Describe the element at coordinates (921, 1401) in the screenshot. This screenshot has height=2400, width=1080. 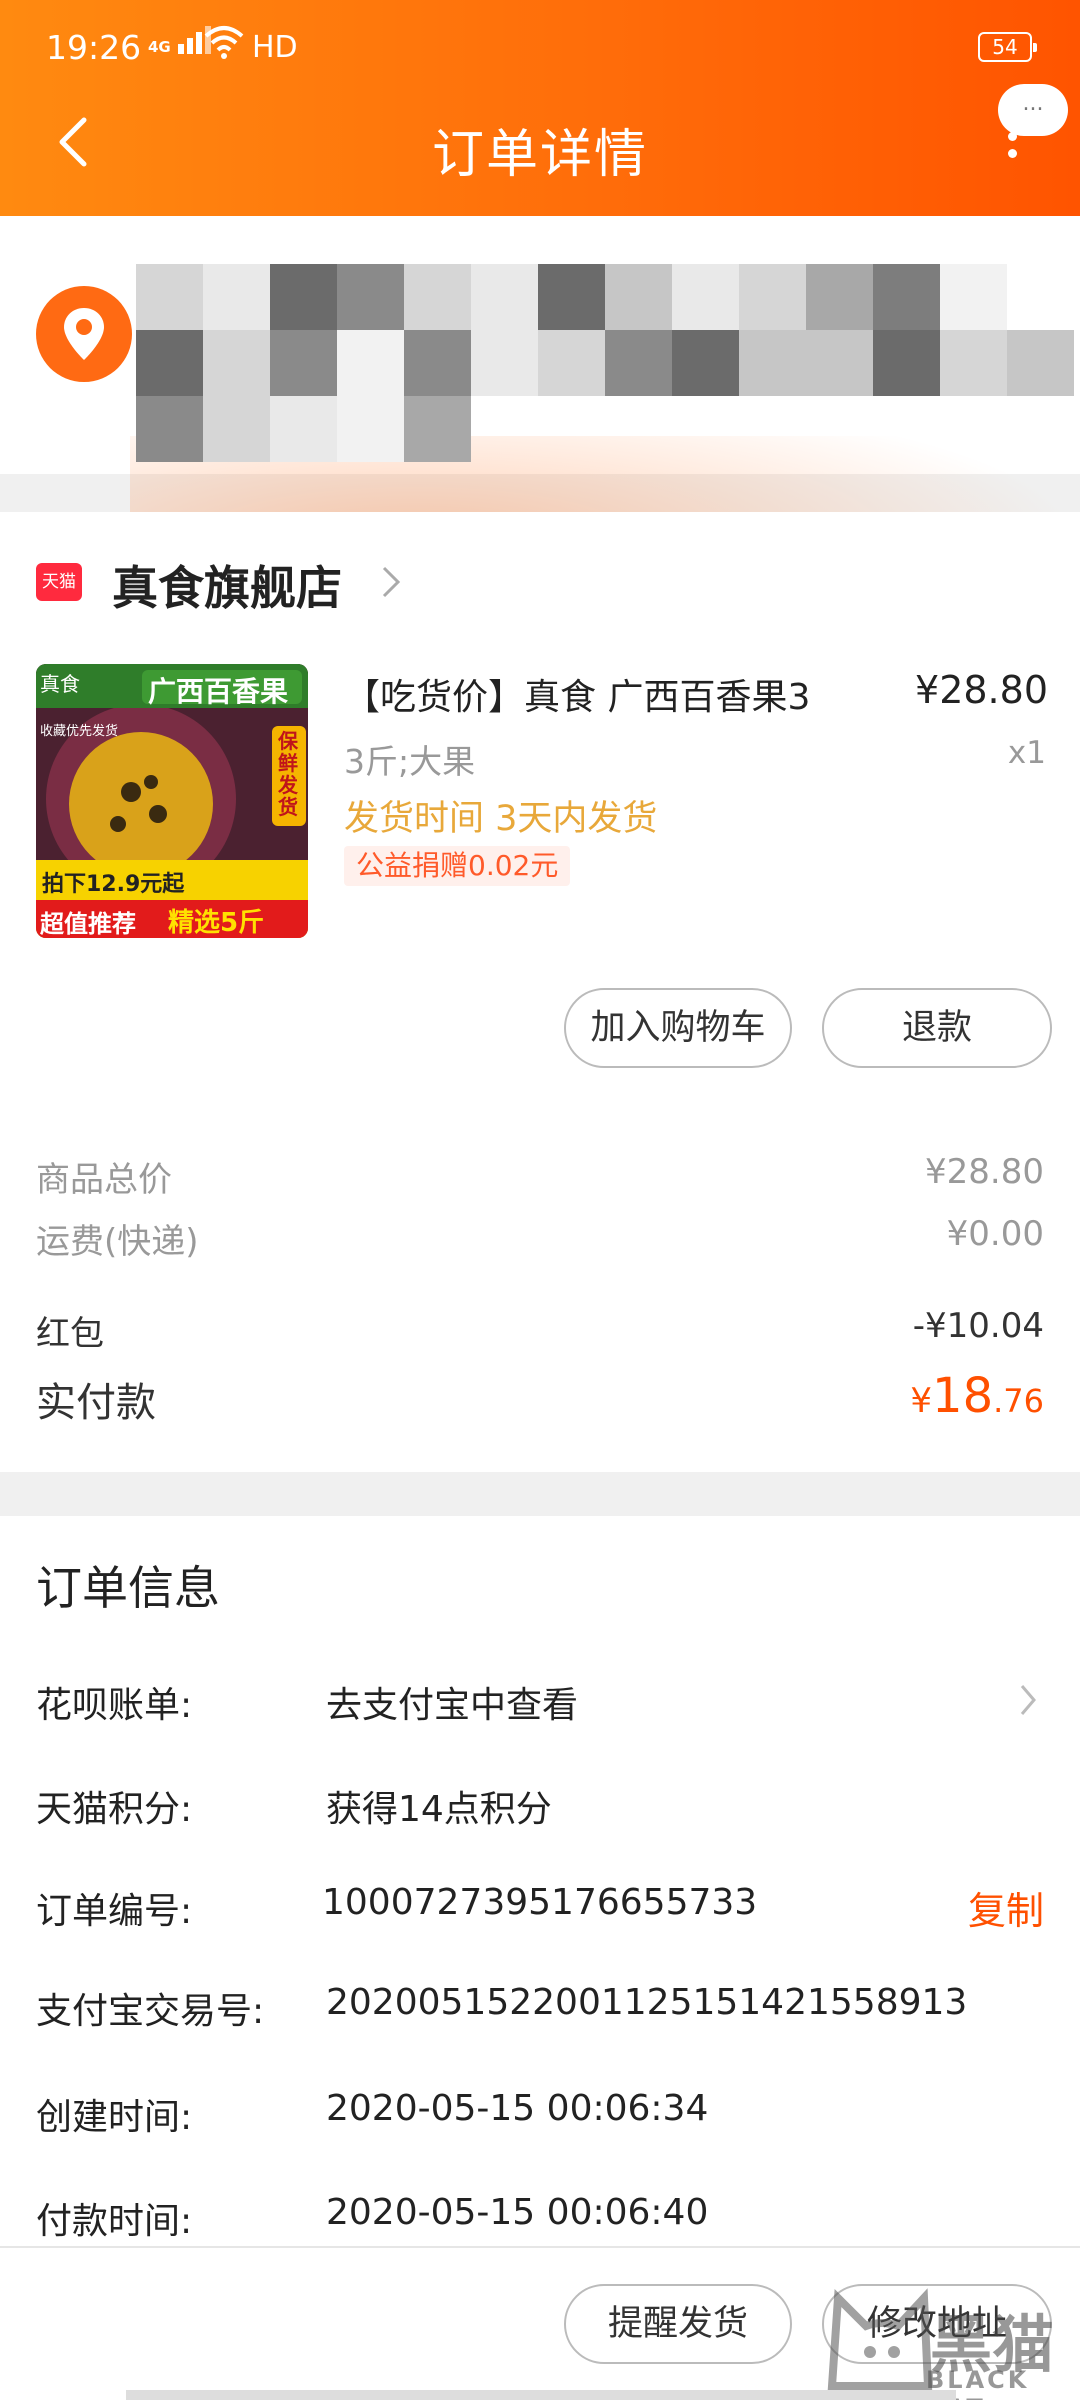
I see `paid-currency: ¥` at that location.